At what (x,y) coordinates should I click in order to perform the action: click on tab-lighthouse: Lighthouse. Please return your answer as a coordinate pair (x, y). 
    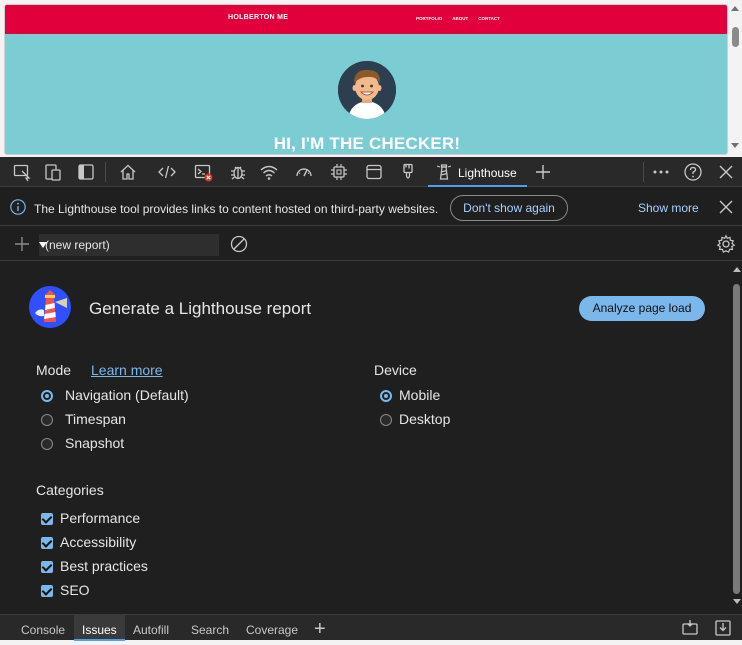
    Looking at the image, I should click on (477, 172).